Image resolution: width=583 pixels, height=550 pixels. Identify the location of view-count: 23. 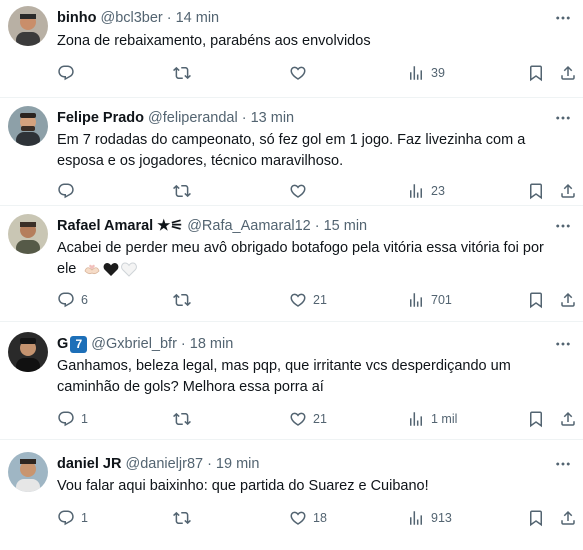
(438, 191).